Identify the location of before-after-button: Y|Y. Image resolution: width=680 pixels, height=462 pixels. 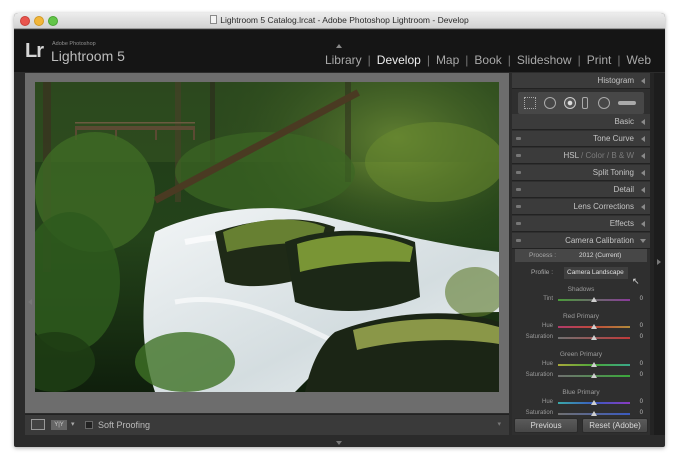
(59, 425).